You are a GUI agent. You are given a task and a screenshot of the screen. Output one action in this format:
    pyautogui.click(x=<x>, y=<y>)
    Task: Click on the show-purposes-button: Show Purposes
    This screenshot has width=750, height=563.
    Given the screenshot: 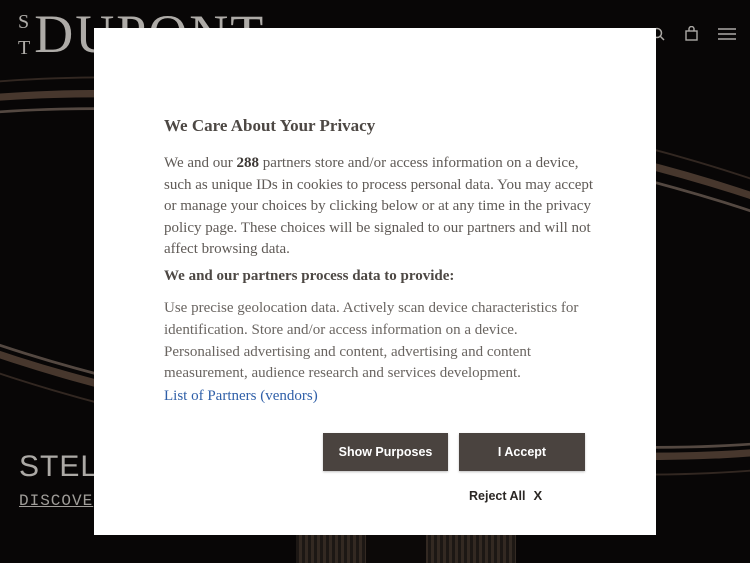 What is the action you would take?
    pyautogui.click(x=385, y=452)
    